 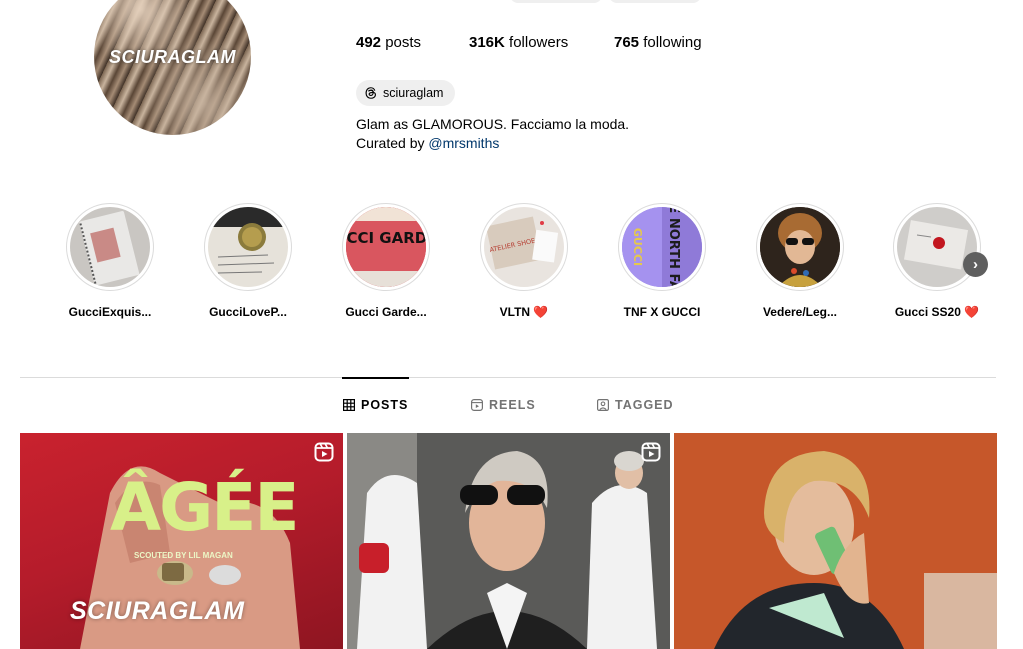 What do you see at coordinates (172, 67) in the screenshot?
I see `profile-avatar: SCIURAGLAM` at bounding box center [172, 67].